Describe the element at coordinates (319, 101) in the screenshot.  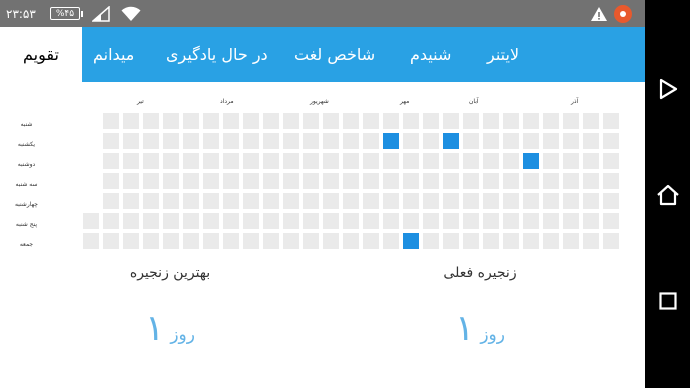
I see `month-label: شهریور` at that location.